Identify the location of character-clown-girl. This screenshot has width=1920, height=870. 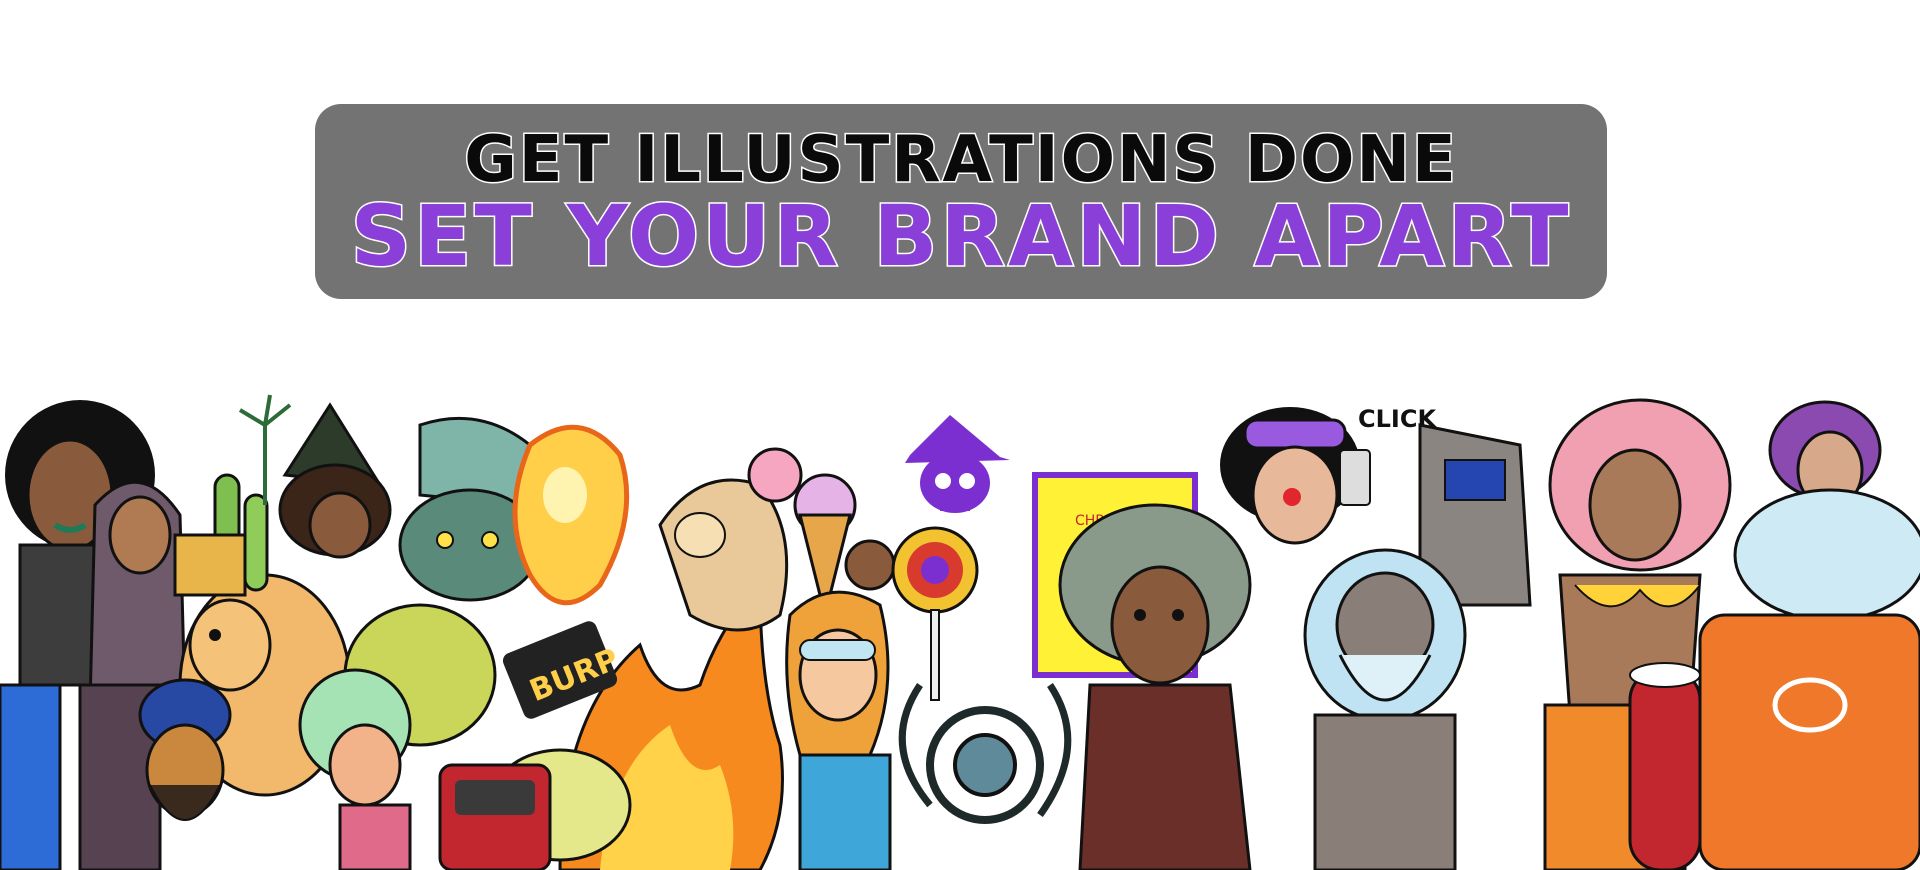
(1295, 476).